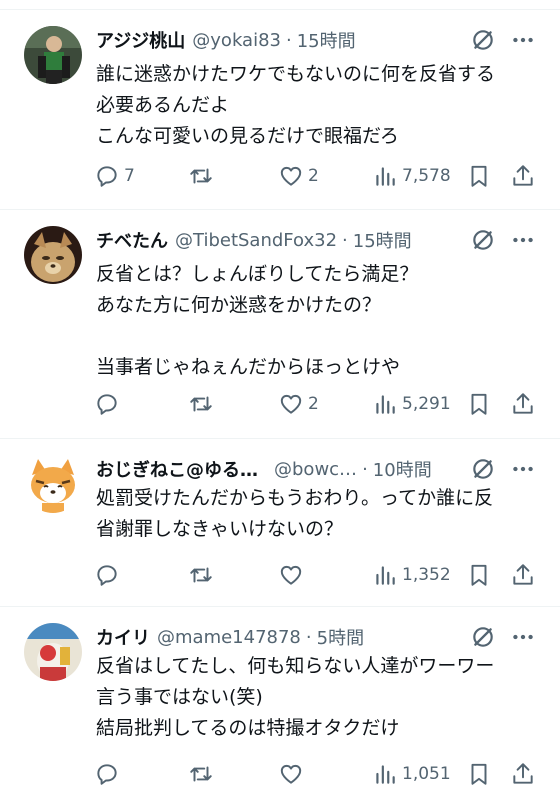 This screenshot has width=560, height=806. I want to click on post-time: 10時間, so click(402, 469).